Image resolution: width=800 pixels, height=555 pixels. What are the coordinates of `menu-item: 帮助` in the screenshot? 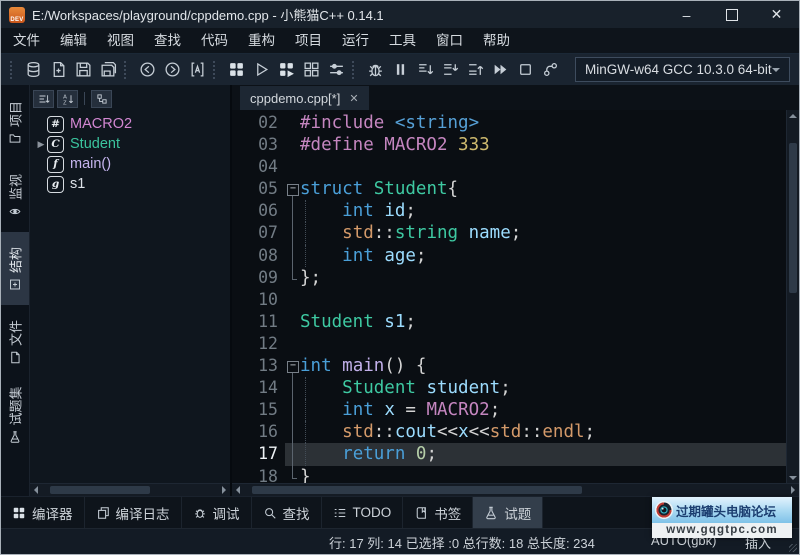 It's located at (496, 41).